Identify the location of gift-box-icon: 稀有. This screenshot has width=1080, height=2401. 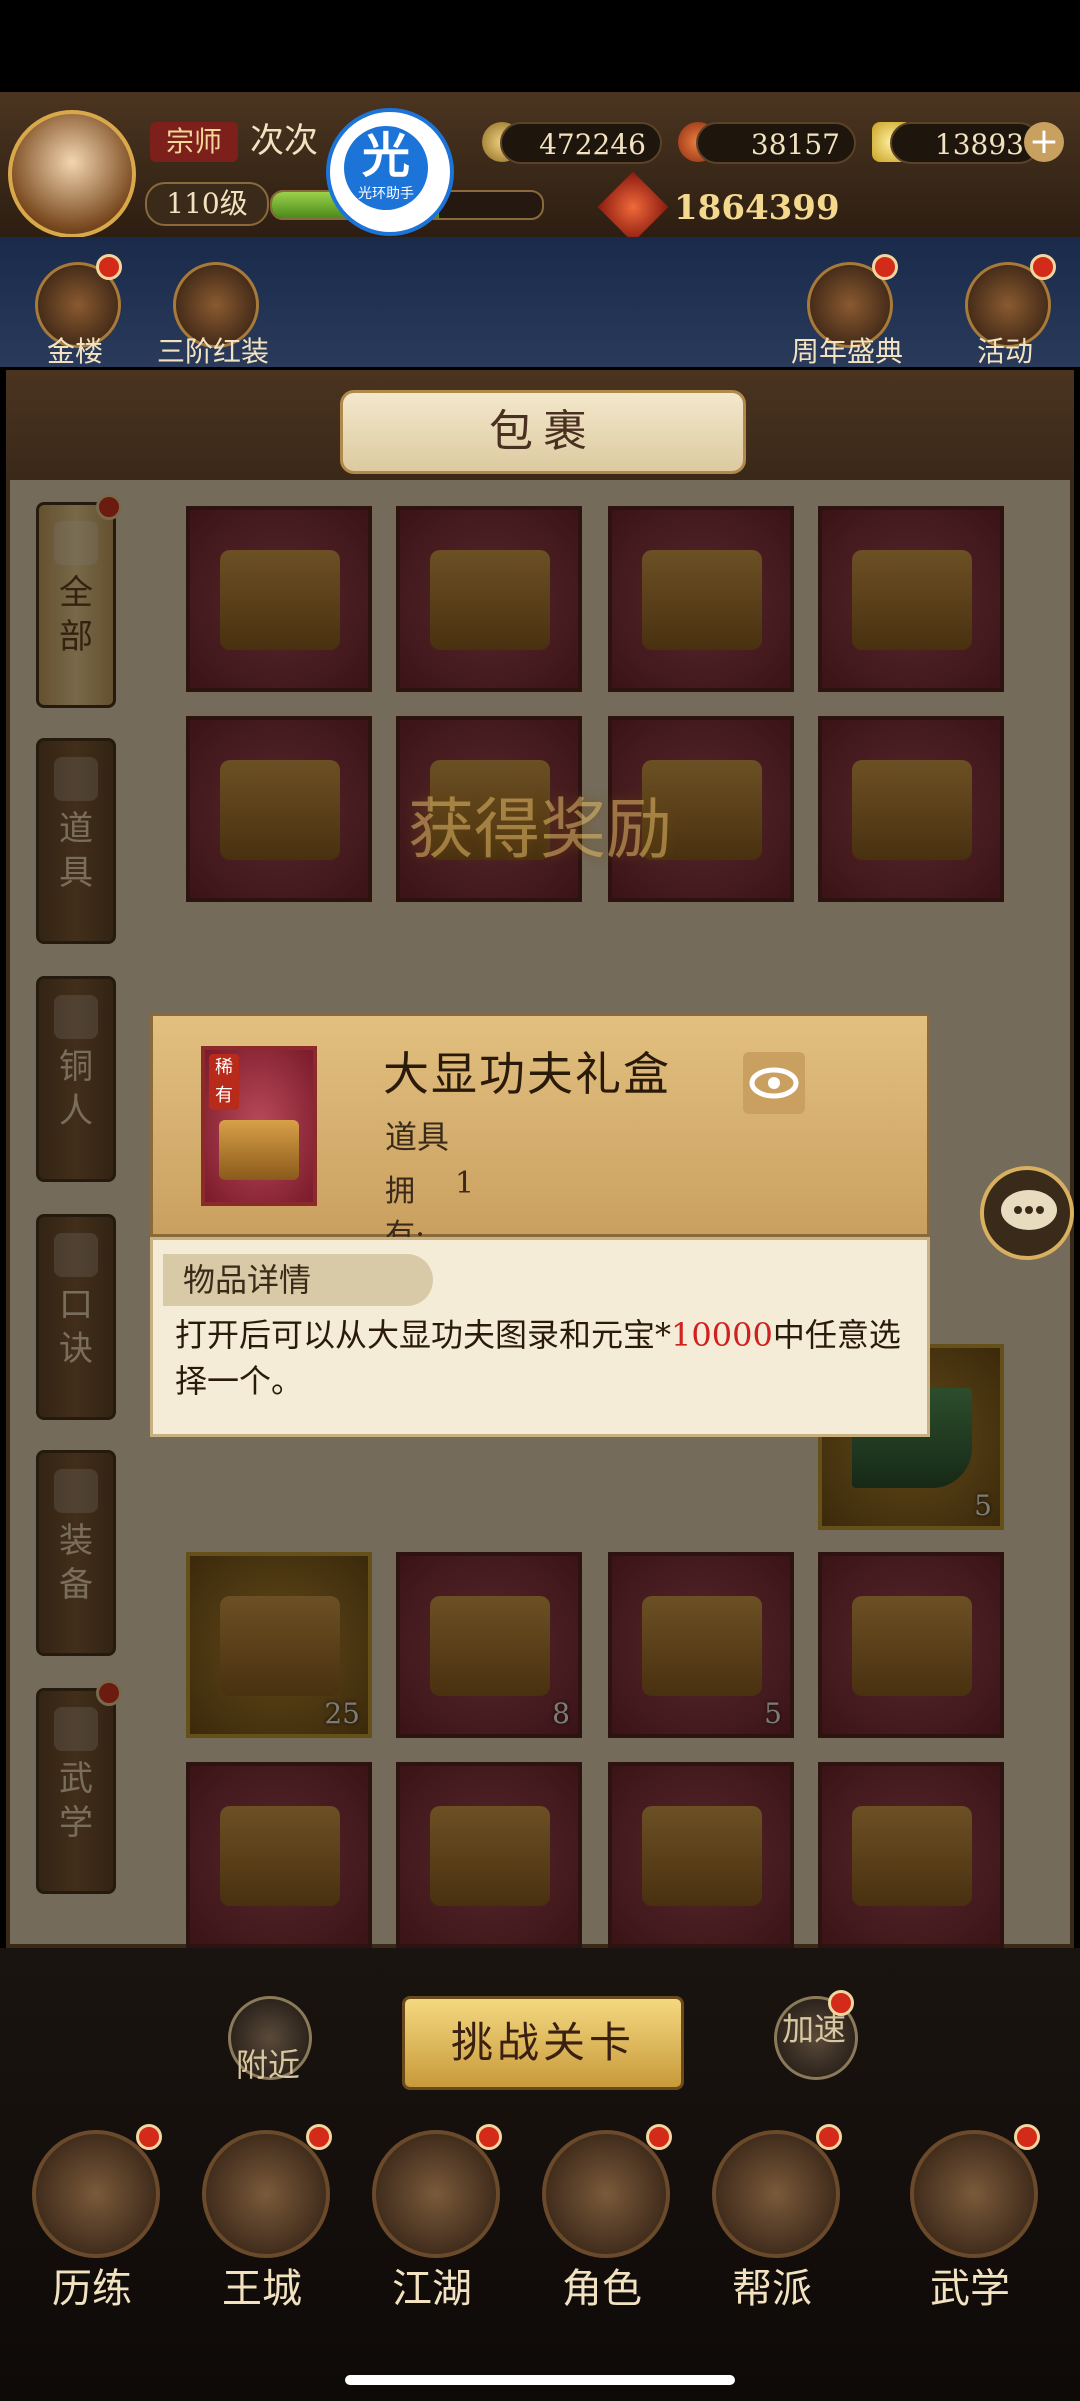
(259, 1126).